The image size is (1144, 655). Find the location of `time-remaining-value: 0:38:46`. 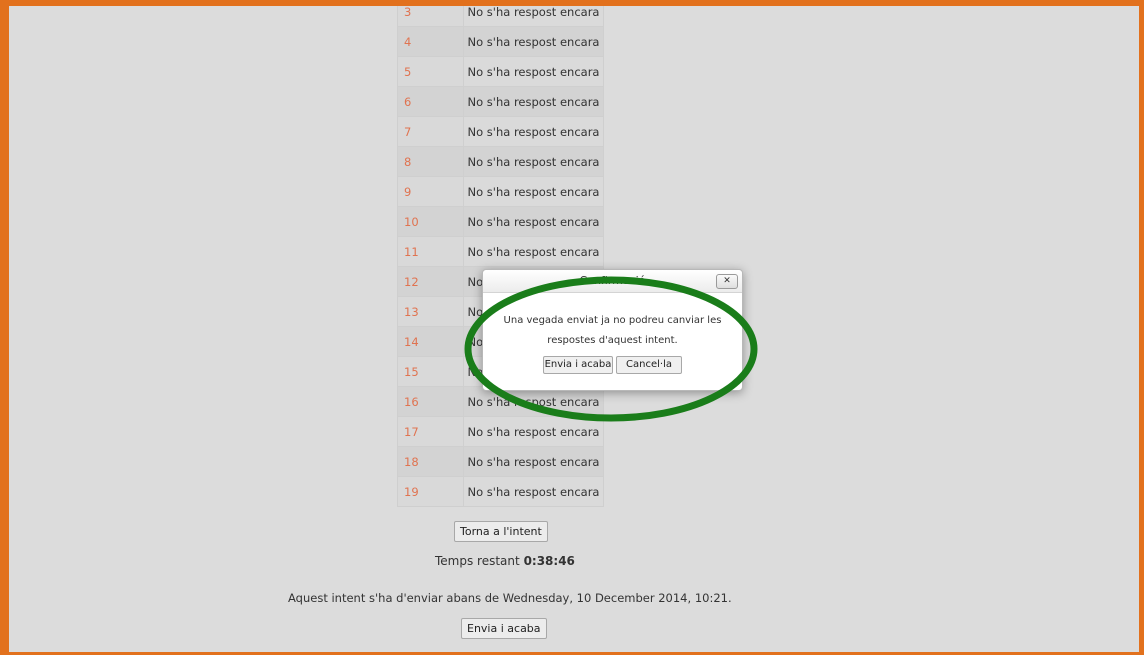

time-remaining-value: 0:38:46 is located at coordinates (549, 561).